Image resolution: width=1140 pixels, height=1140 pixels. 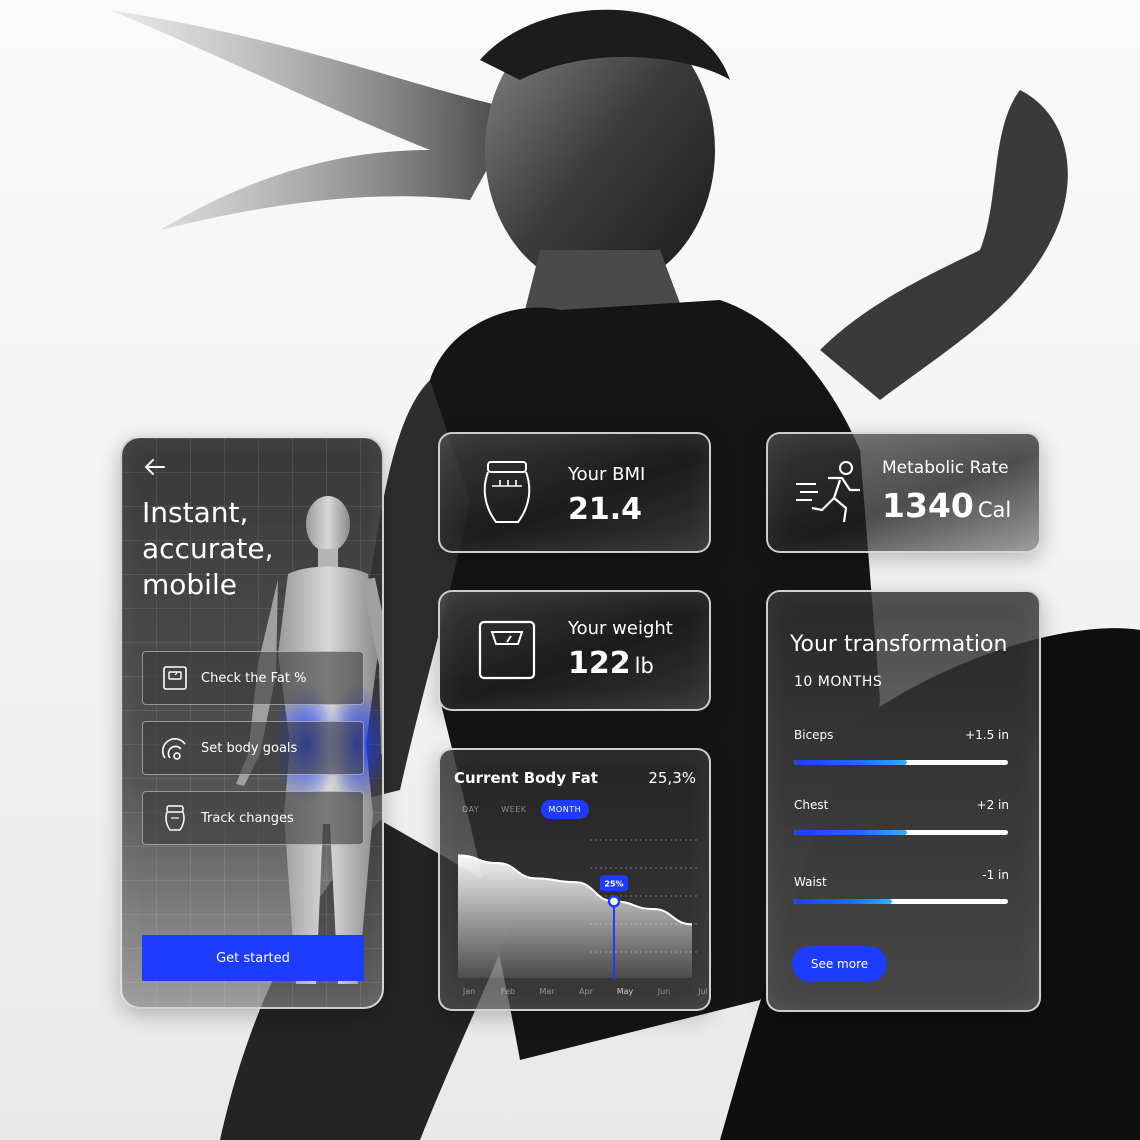 What do you see at coordinates (175, 678) in the screenshot?
I see `scale-icon` at bounding box center [175, 678].